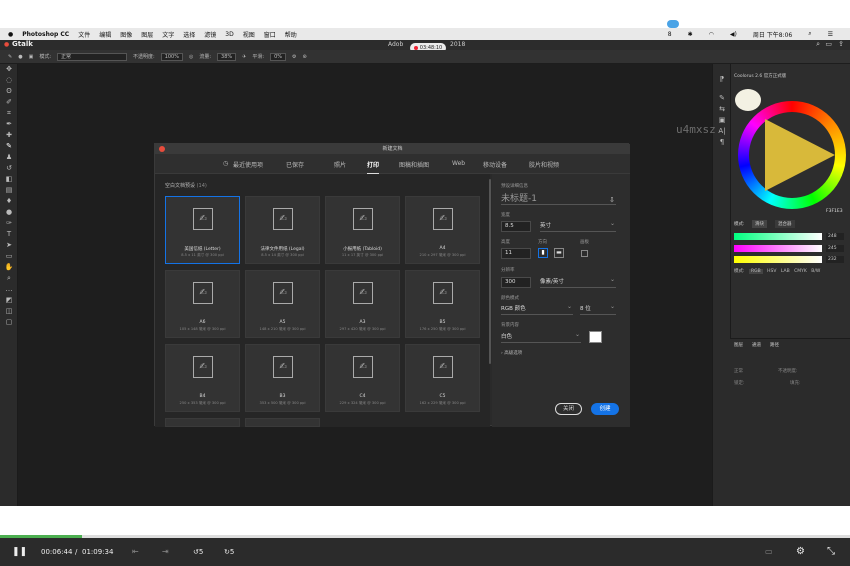 This screenshot has width=850, height=566. Describe the element at coordinates (165, 552) in the screenshot. I see `next-icon: ⇥` at that location.